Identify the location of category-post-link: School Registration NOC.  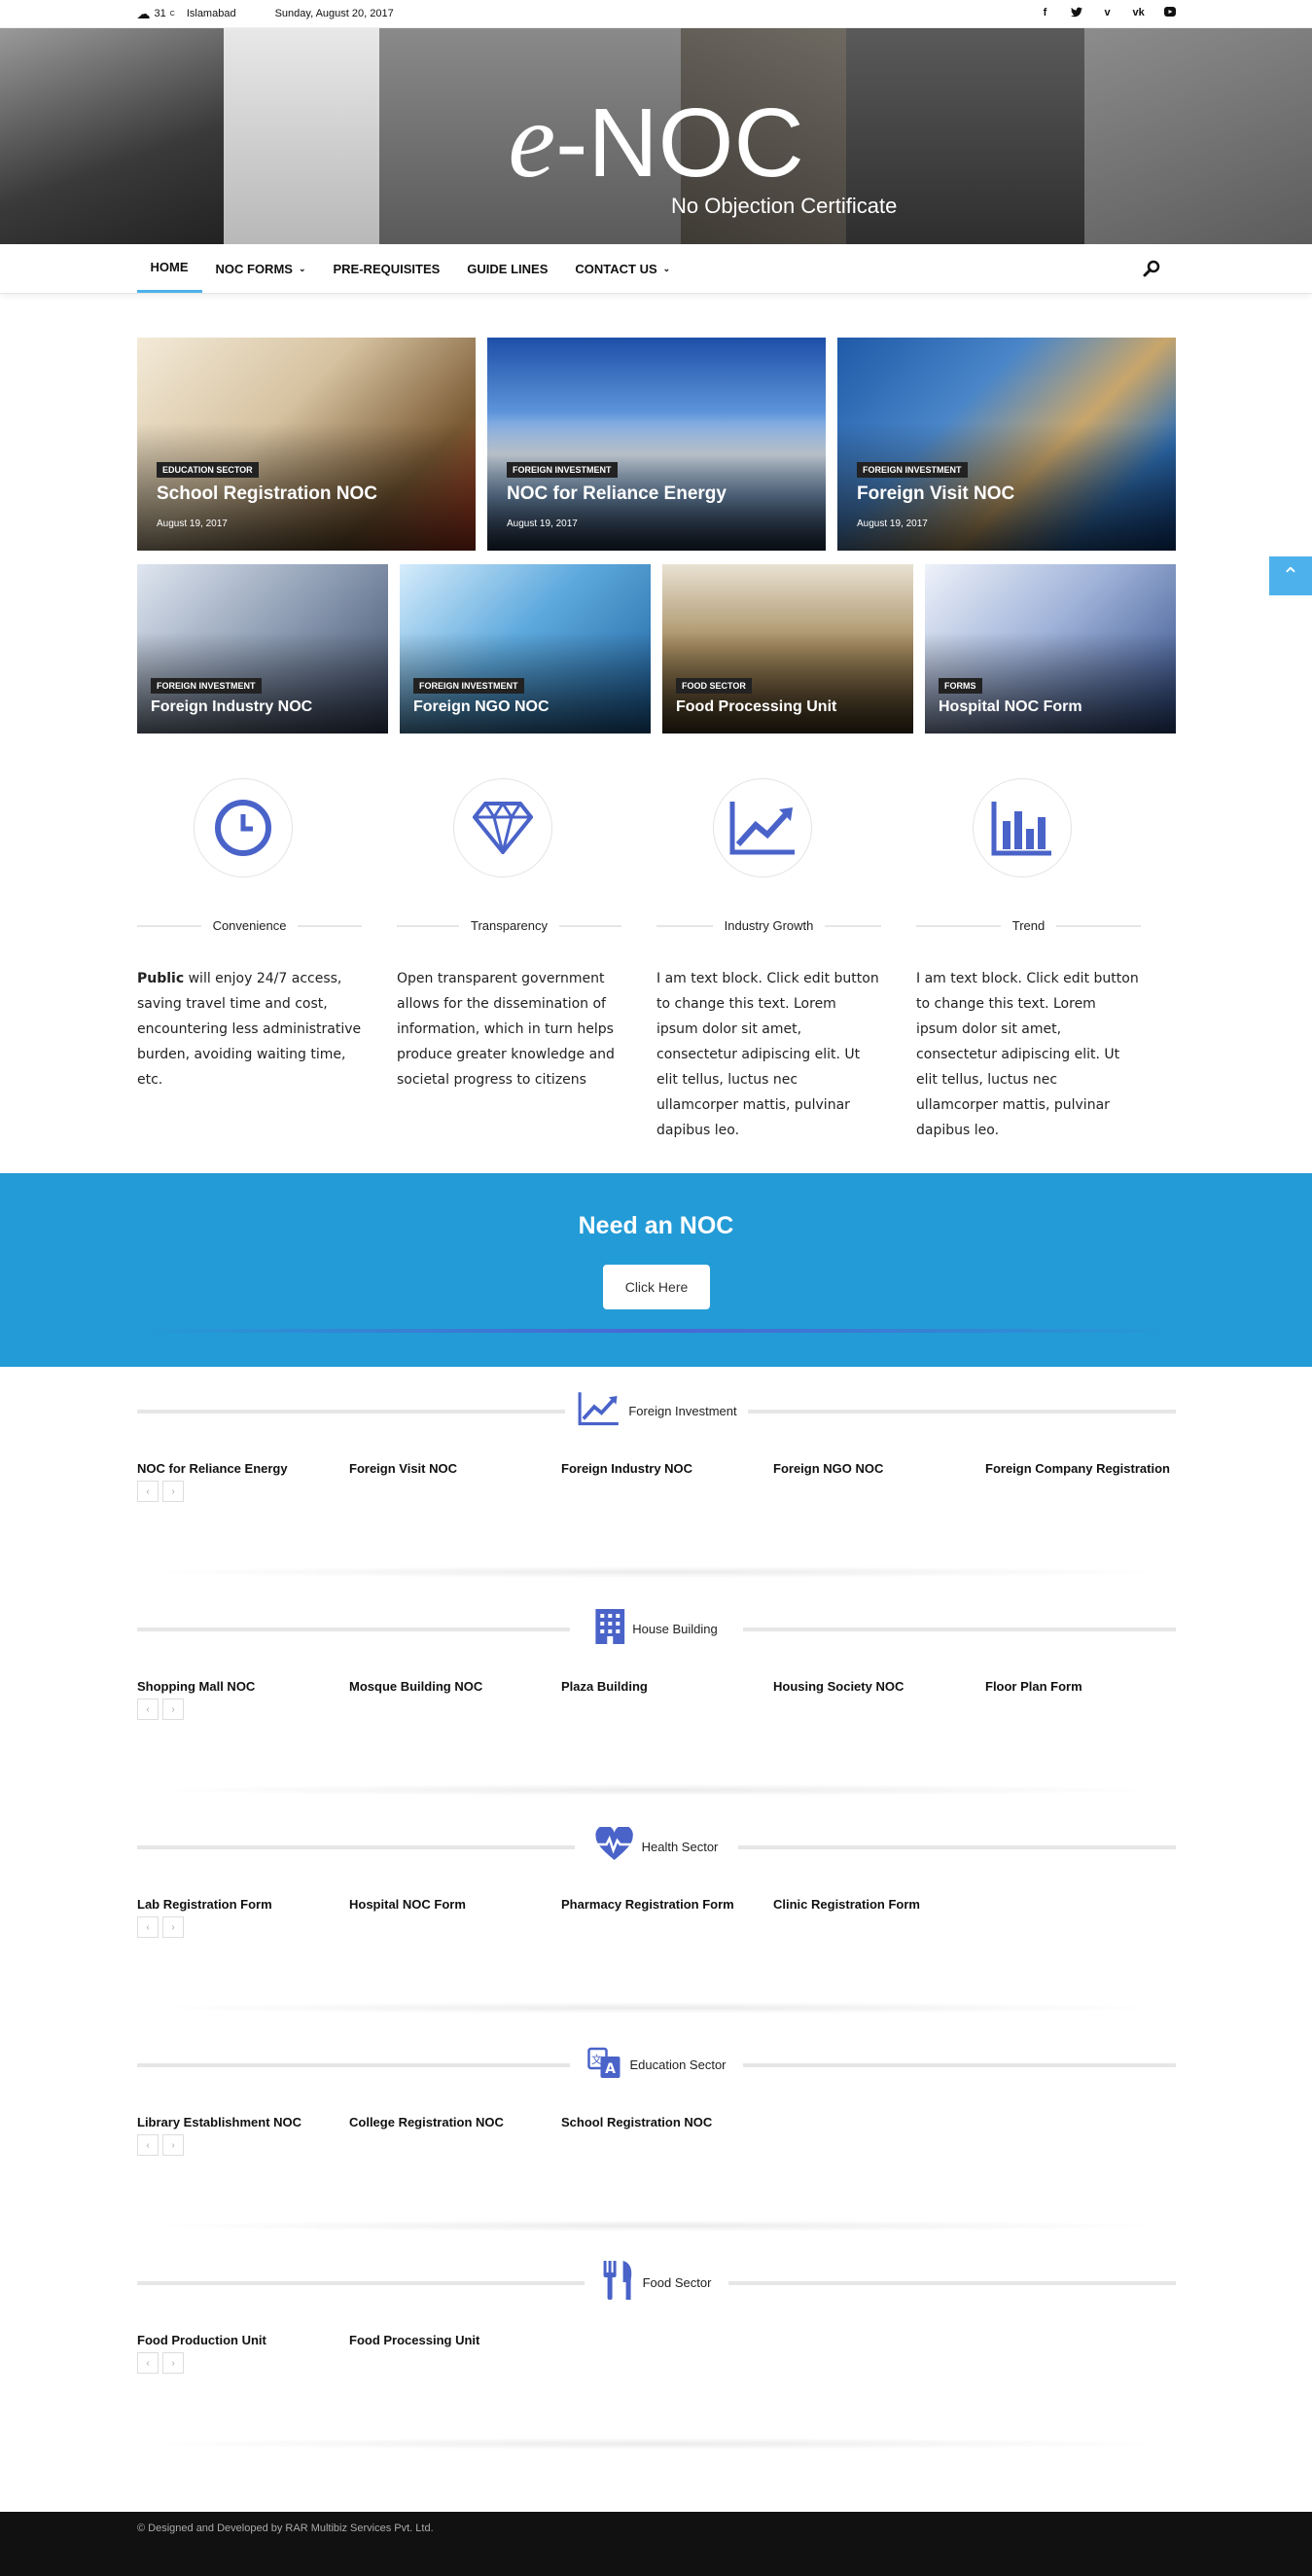
(667, 2122).